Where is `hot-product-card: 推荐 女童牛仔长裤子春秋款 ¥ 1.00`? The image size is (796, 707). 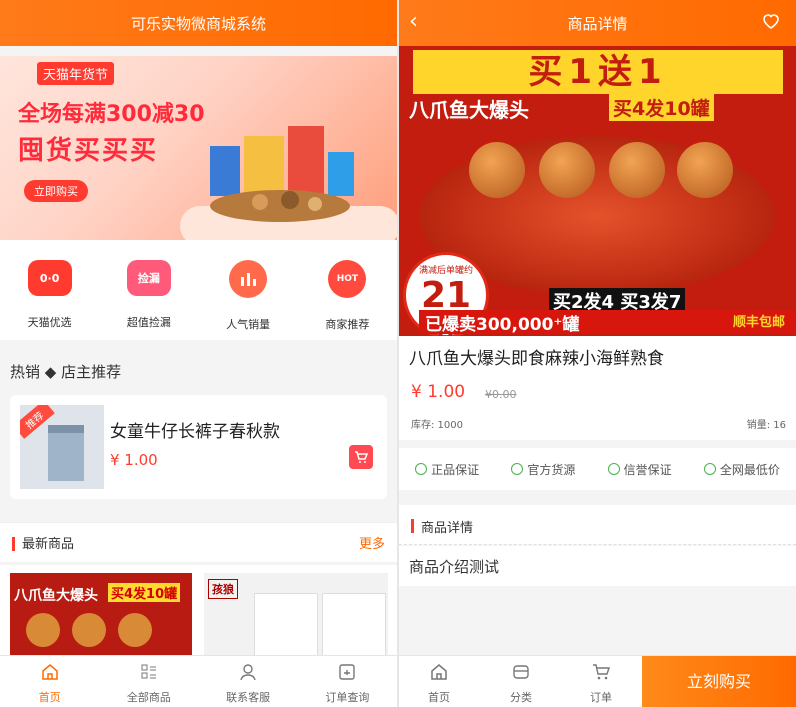 hot-product-card: 推荐 女童牛仔长裤子春秋款 ¥ 1.00 is located at coordinates (198, 447).